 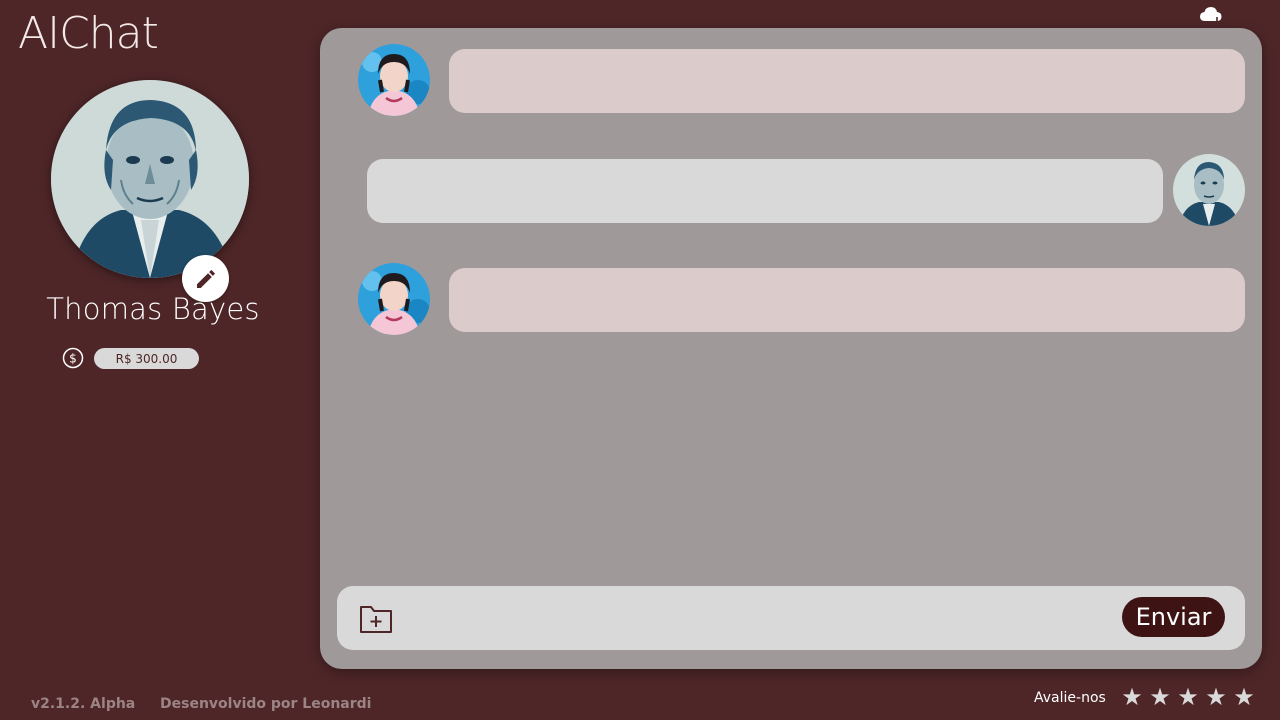 I want to click on pencil-icon, so click(x=205, y=278).